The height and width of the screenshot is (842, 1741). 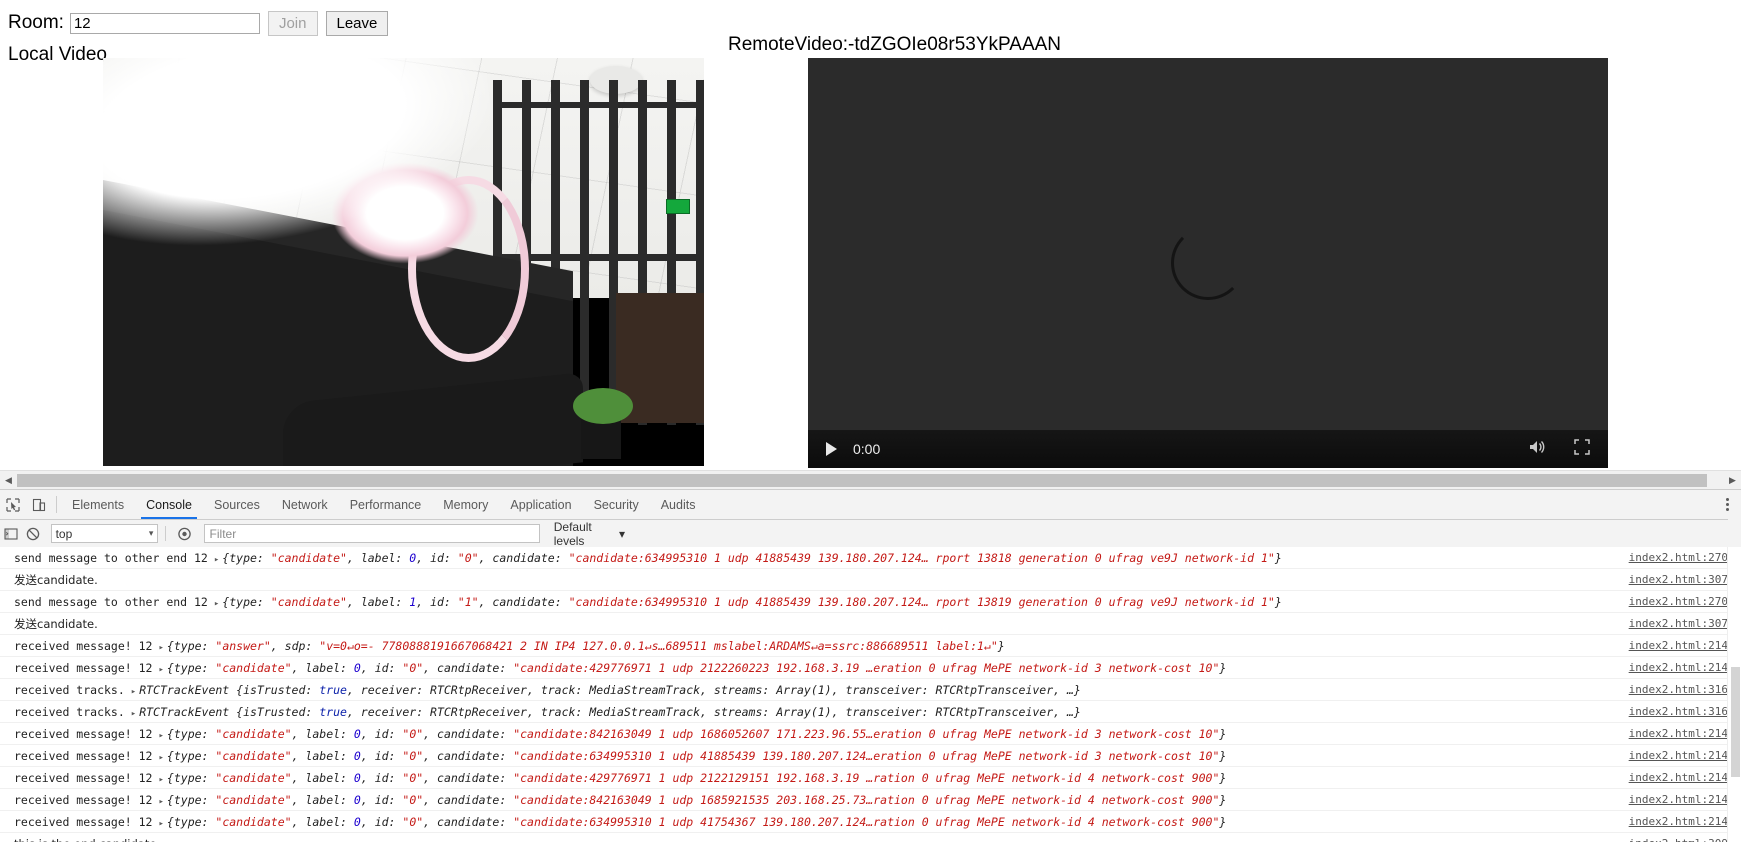 I want to click on scrollbar-thumb, so click(x=862, y=480).